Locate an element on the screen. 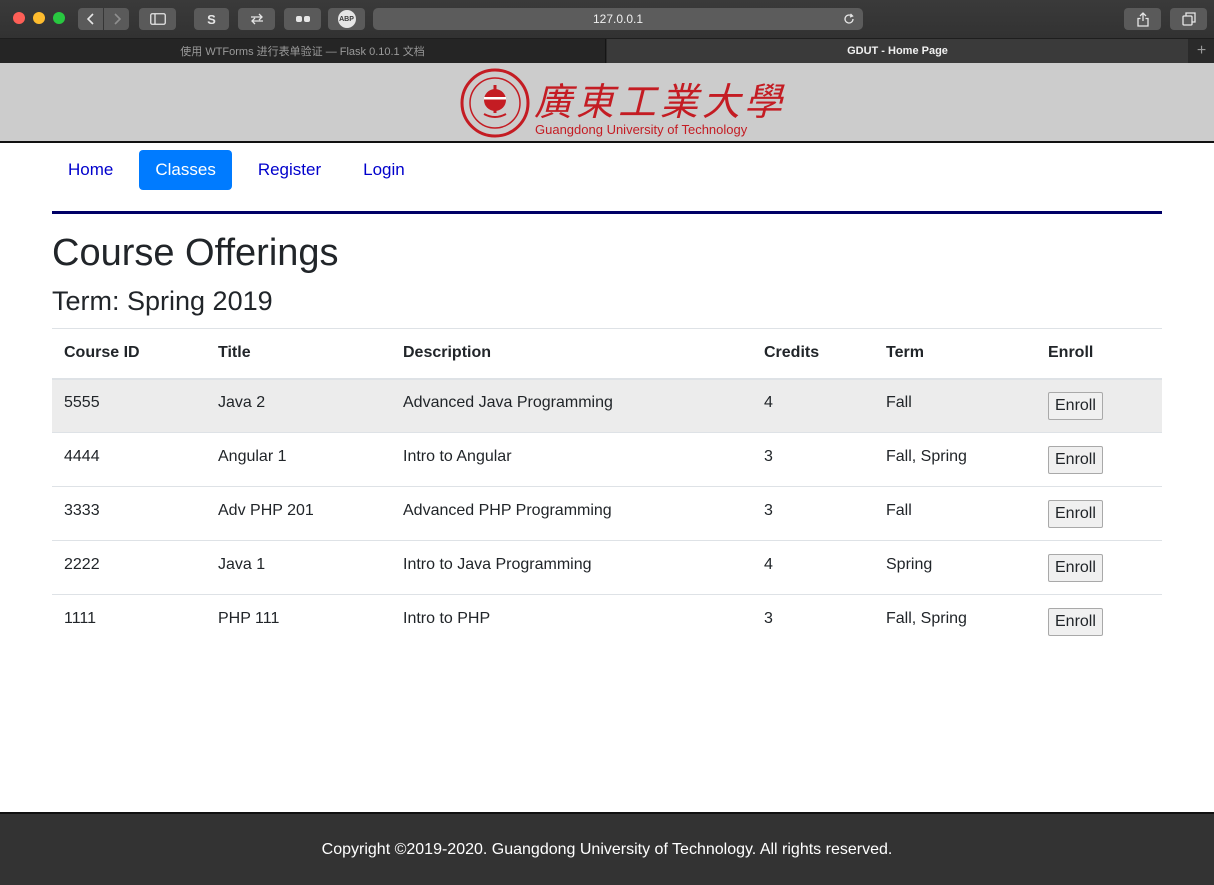 Image resolution: width=1214 pixels, height=885 pixels. chevron-left-icon is located at coordinates (90, 19).